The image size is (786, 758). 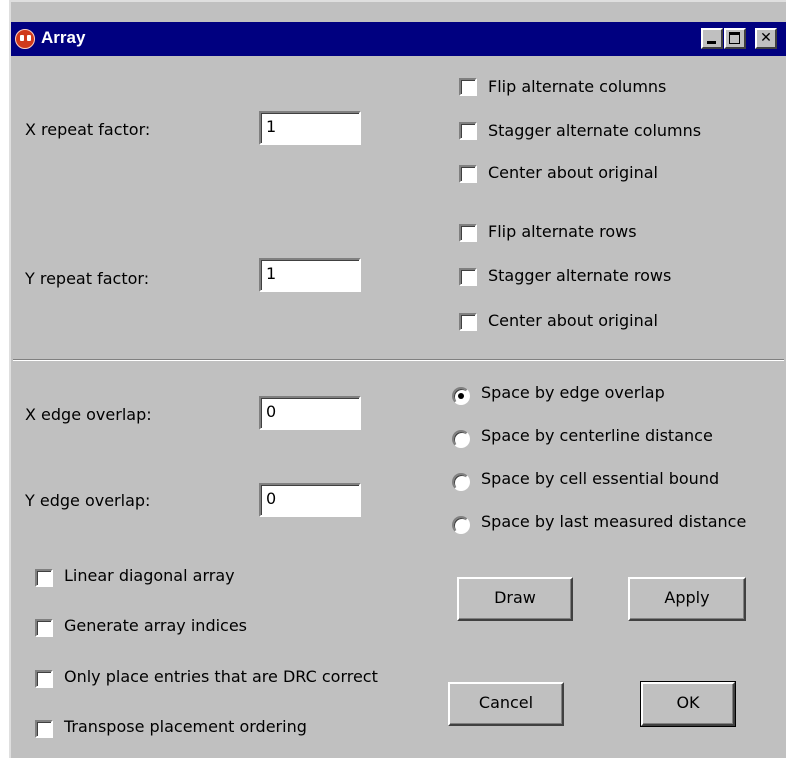 What do you see at coordinates (577, 86) in the screenshot?
I see `flip-alternate-columns-label: Flip alternate columns` at bounding box center [577, 86].